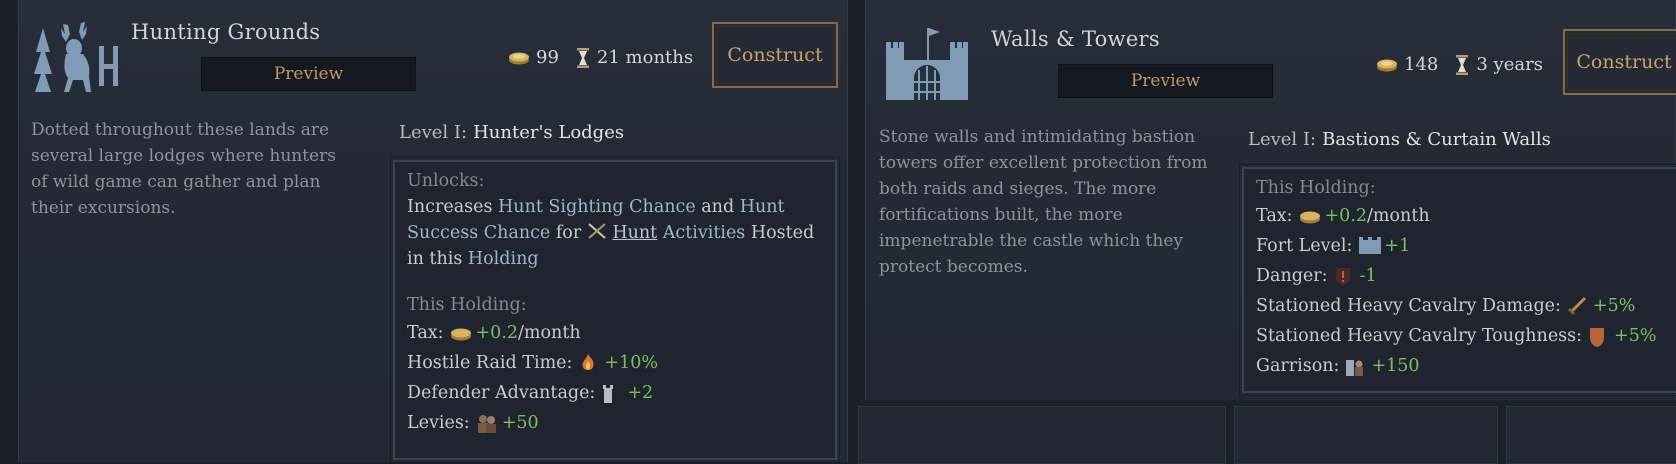 This screenshot has height=464, width=1676. What do you see at coordinates (438, 423) in the screenshot?
I see `effect-label: Levies:` at bounding box center [438, 423].